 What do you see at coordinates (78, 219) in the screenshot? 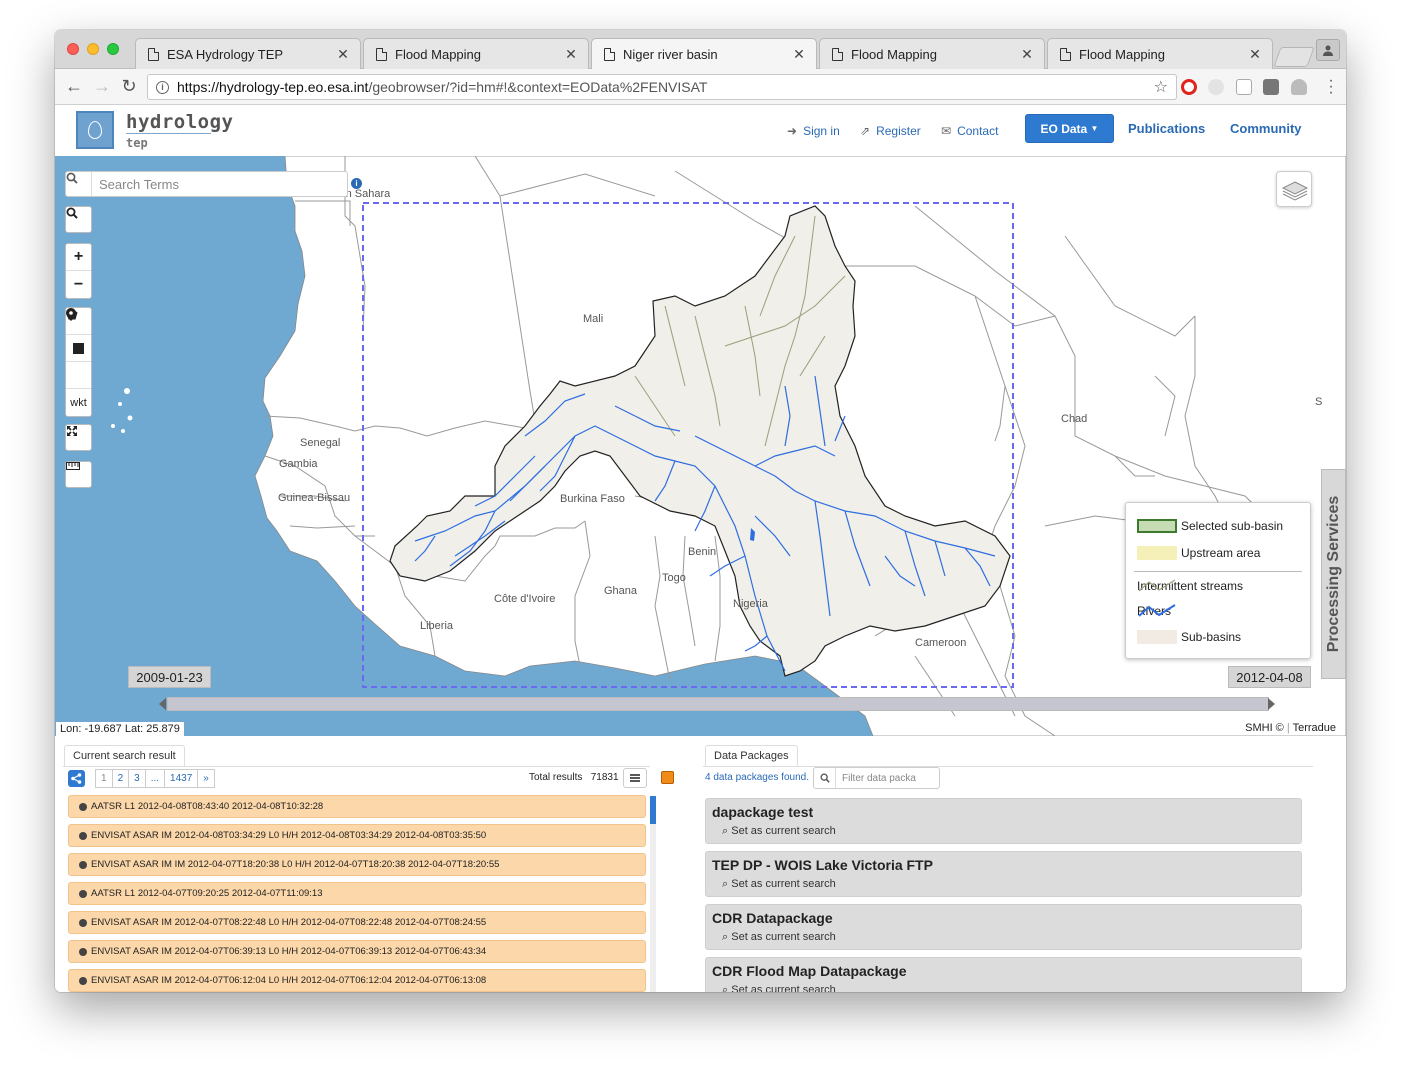
I see `search-map-button` at bounding box center [78, 219].